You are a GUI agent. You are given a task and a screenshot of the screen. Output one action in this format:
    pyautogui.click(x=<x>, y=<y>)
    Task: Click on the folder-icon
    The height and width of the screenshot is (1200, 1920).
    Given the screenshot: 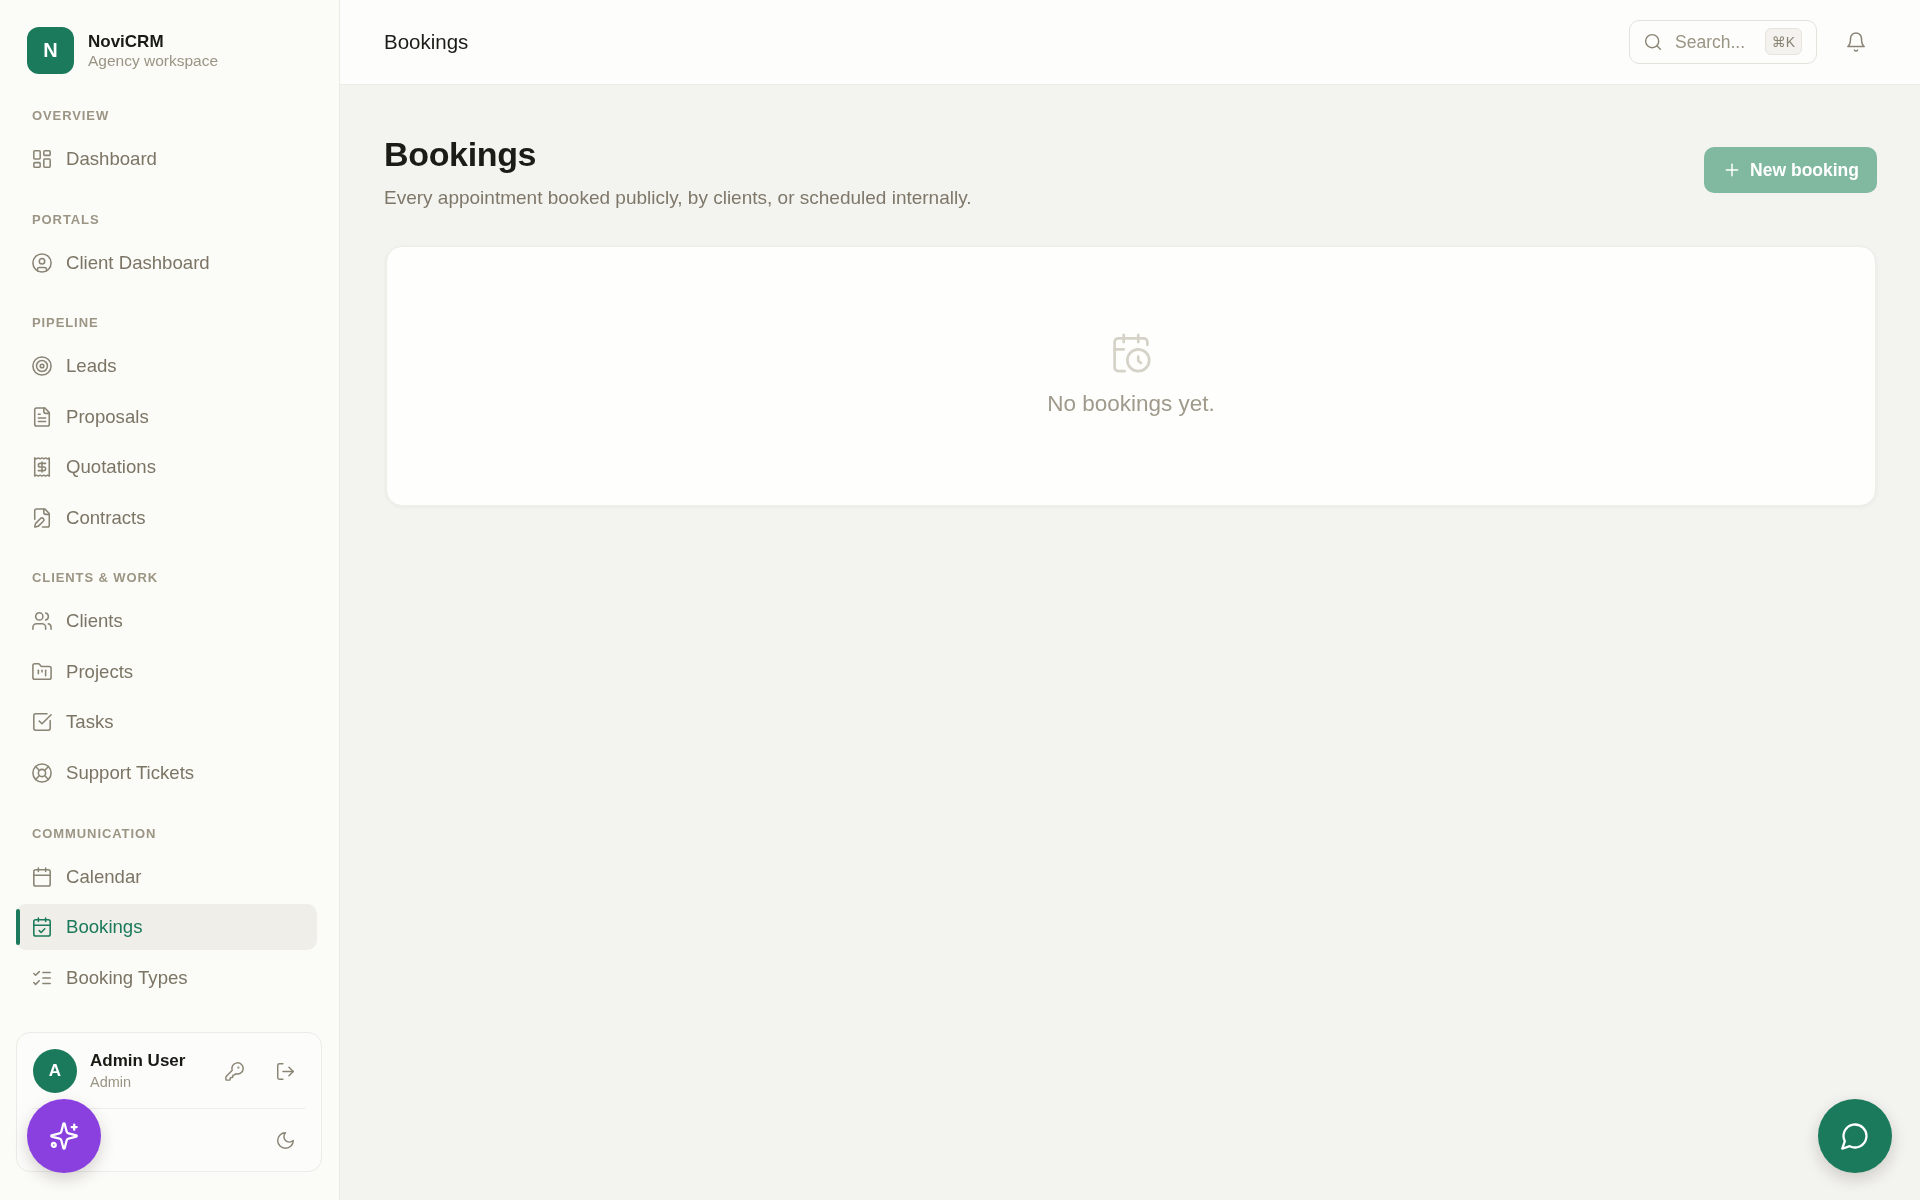 What is the action you would take?
    pyautogui.click(x=42, y=671)
    